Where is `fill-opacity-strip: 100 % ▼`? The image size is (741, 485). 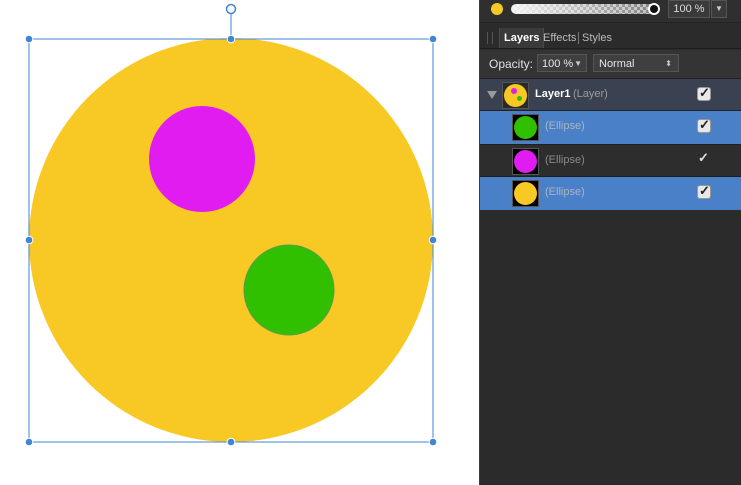 fill-opacity-strip: 100 % ▼ is located at coordinates (610, 11).